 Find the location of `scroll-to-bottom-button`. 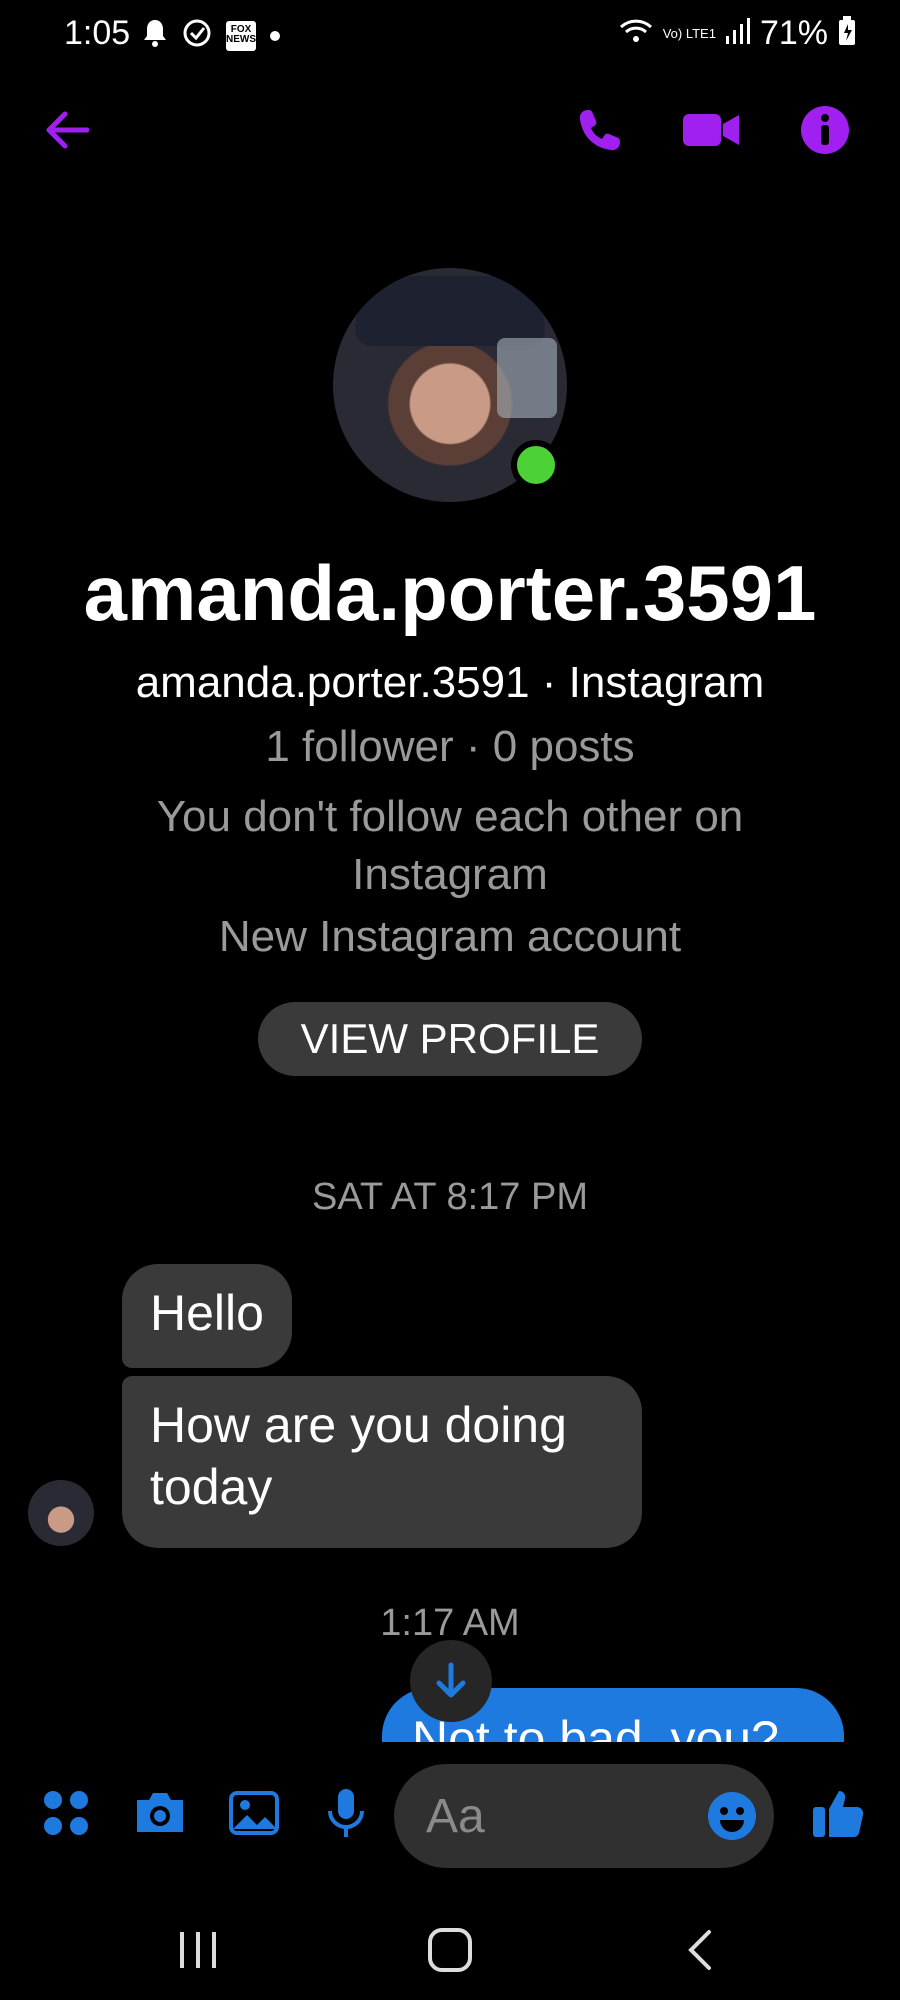

scroll-to-bottom-button is located at coordinates (451, 1681).